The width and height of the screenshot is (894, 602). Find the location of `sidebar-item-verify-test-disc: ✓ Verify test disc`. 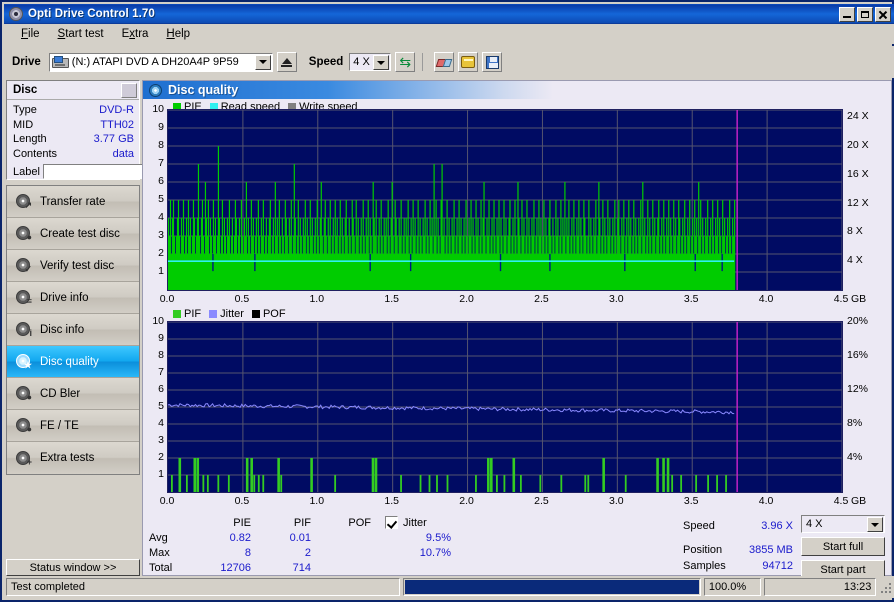

sidebar-item-verify-test-disc: ✓ Verify test disc is located at coordinates (73, 266).